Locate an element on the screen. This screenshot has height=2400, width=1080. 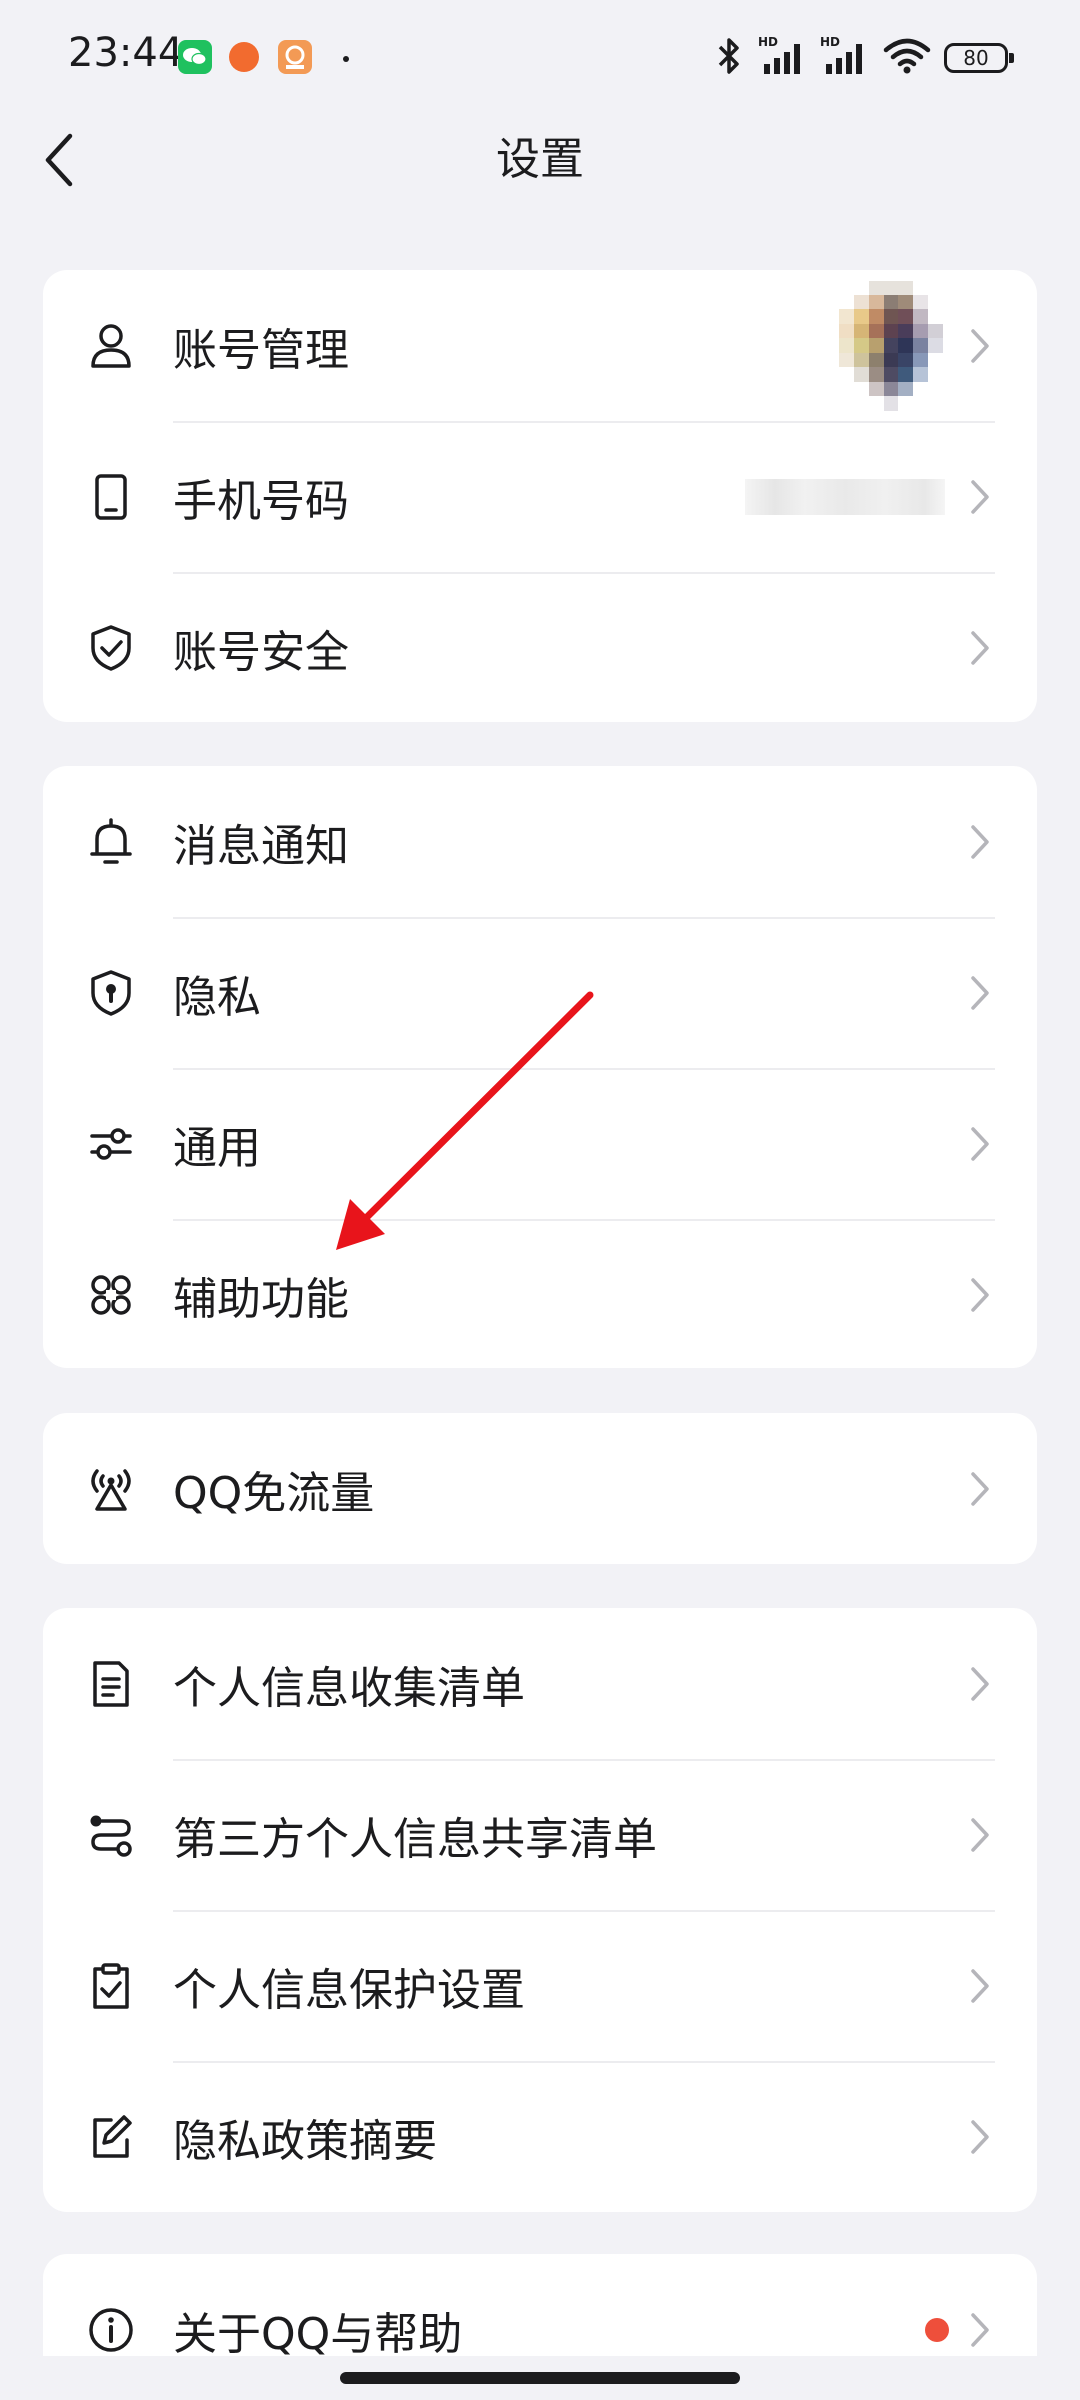
settings-item-label: 消息通知 is located at coordinates (261, 846).